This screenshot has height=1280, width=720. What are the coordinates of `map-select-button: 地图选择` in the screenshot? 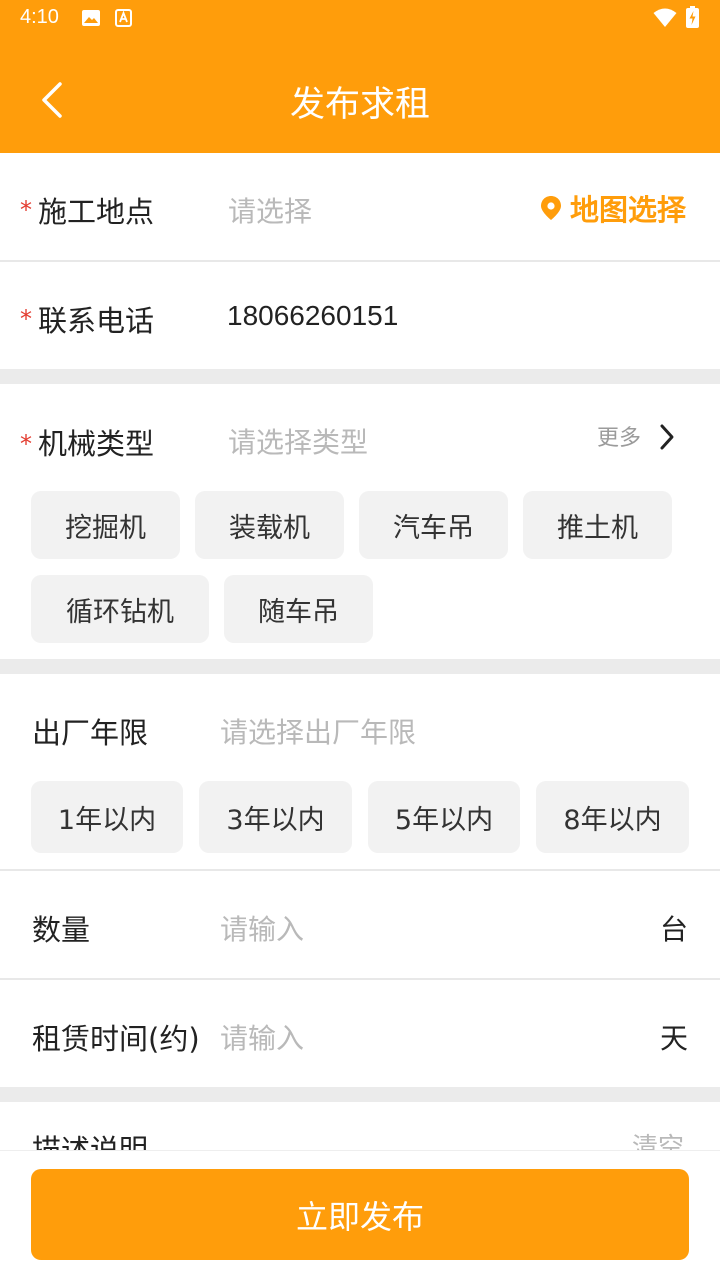 It's located at (613, 208).